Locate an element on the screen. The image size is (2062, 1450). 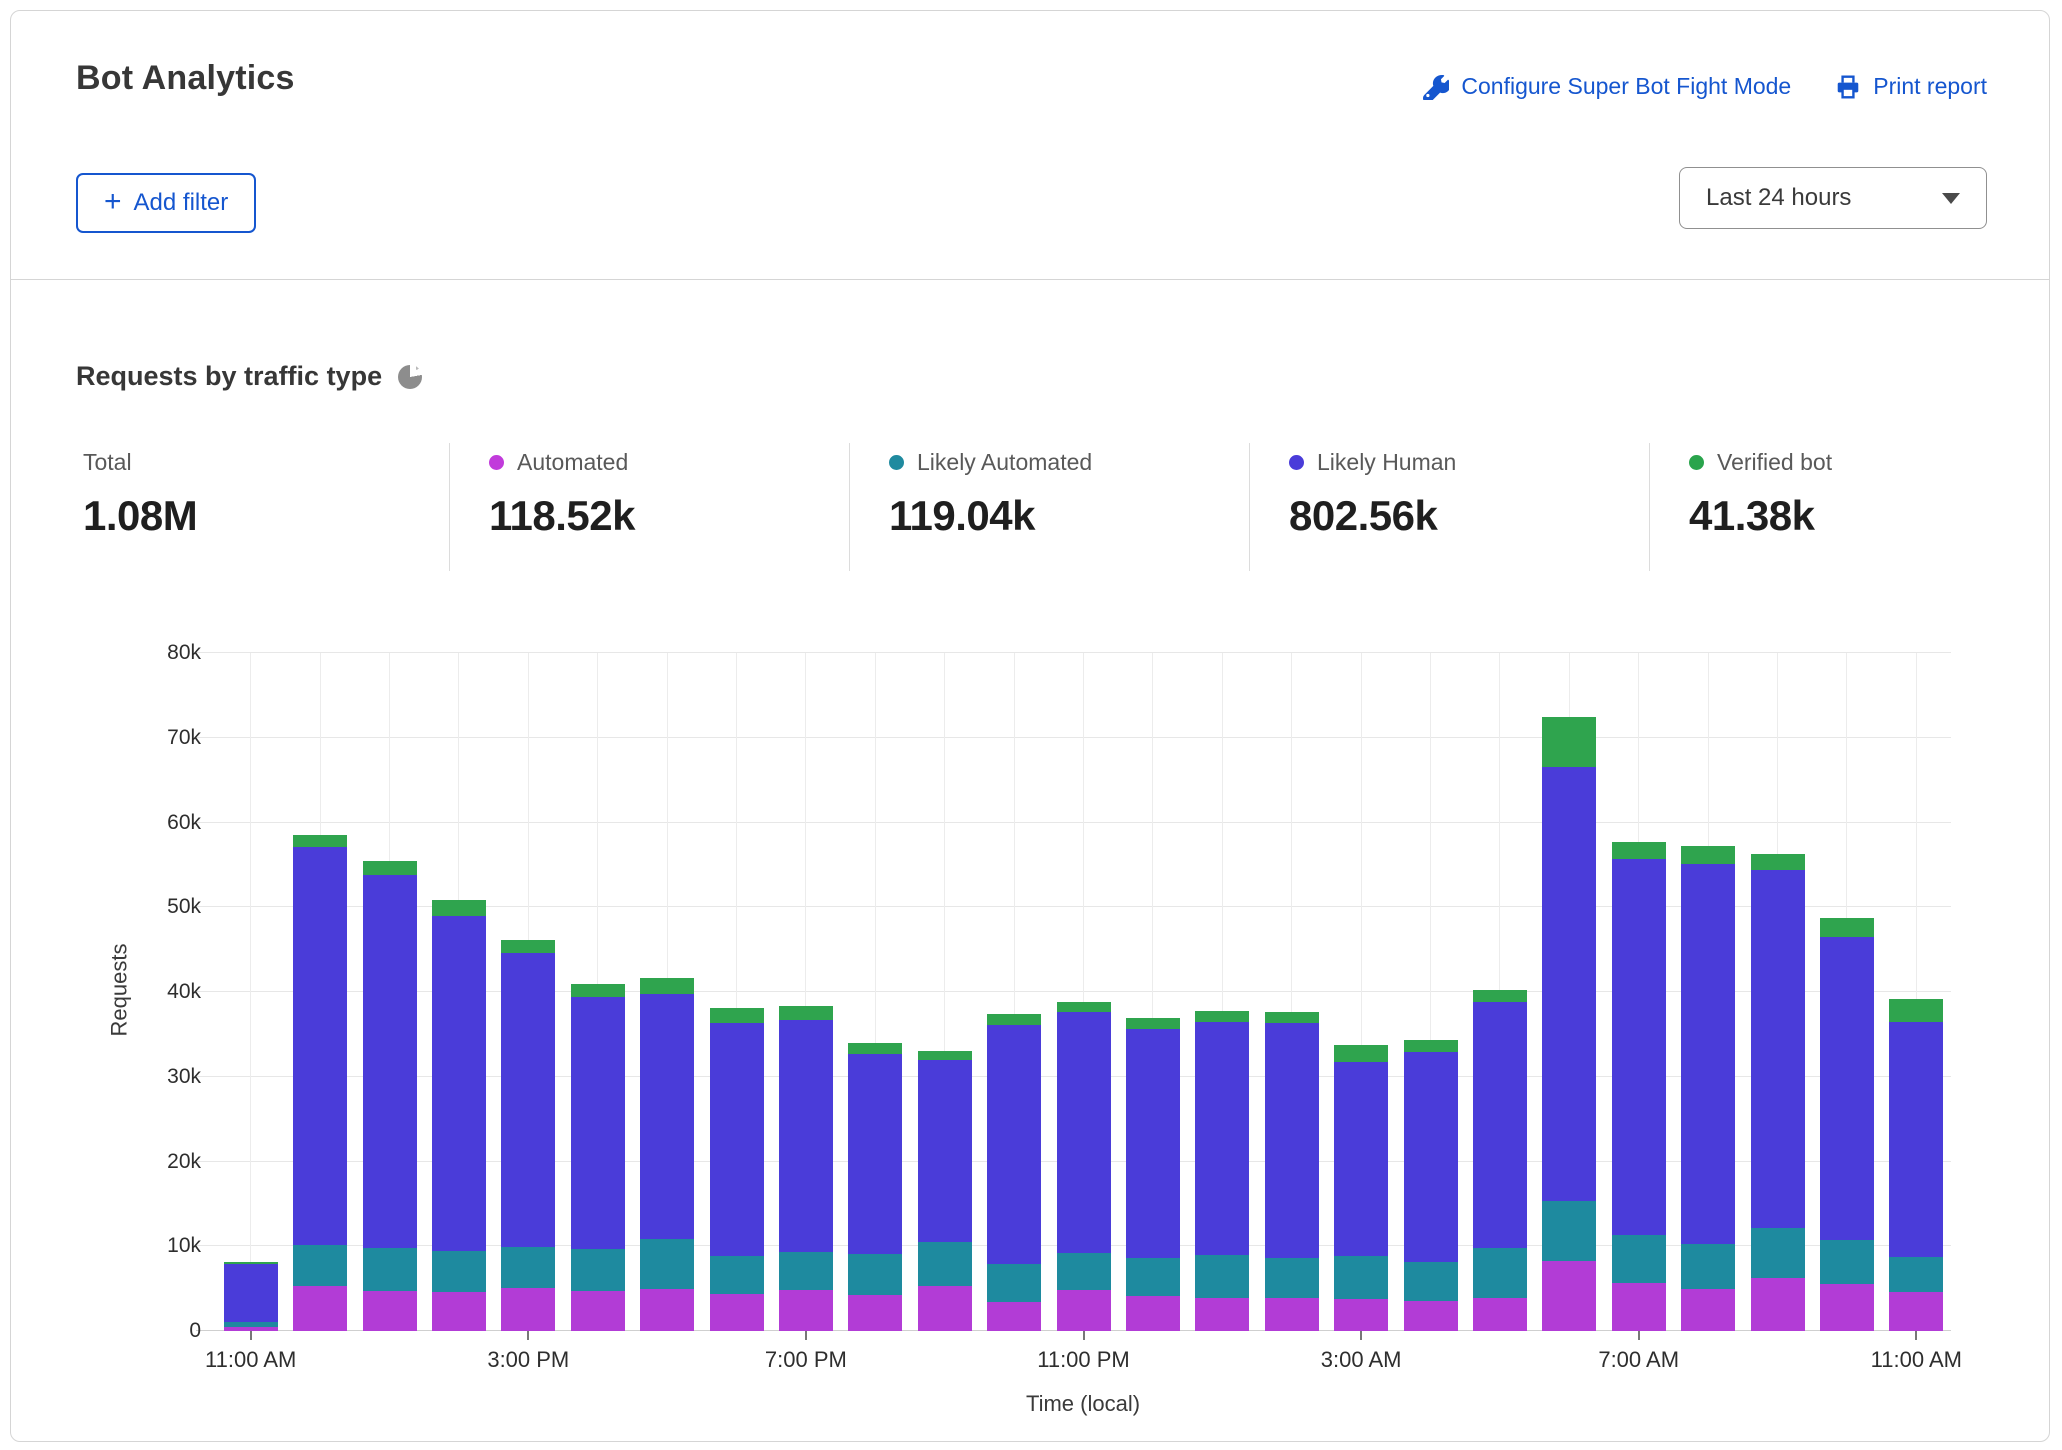
print-report-link: Print report is located at coordinates (1911, 86).